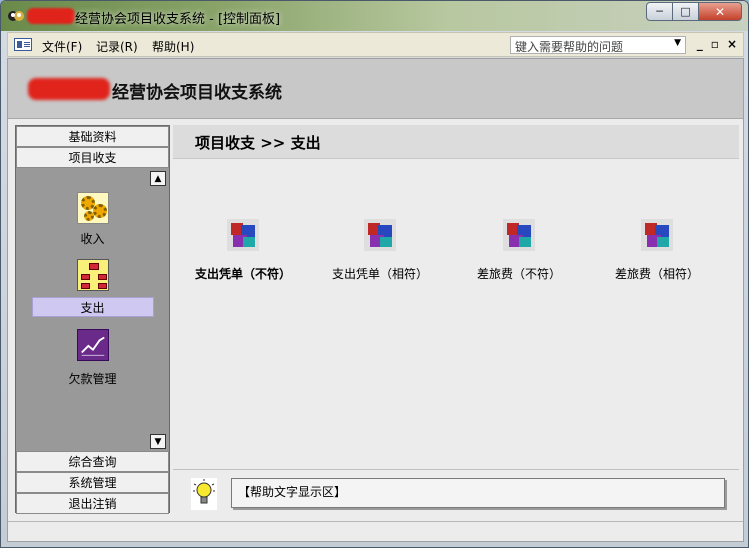 Image resolution: width=749 pixels, height=548 pixels. Describe the element at coordinates (23, 44) in the screenshot. I see `form-icon` at that location.